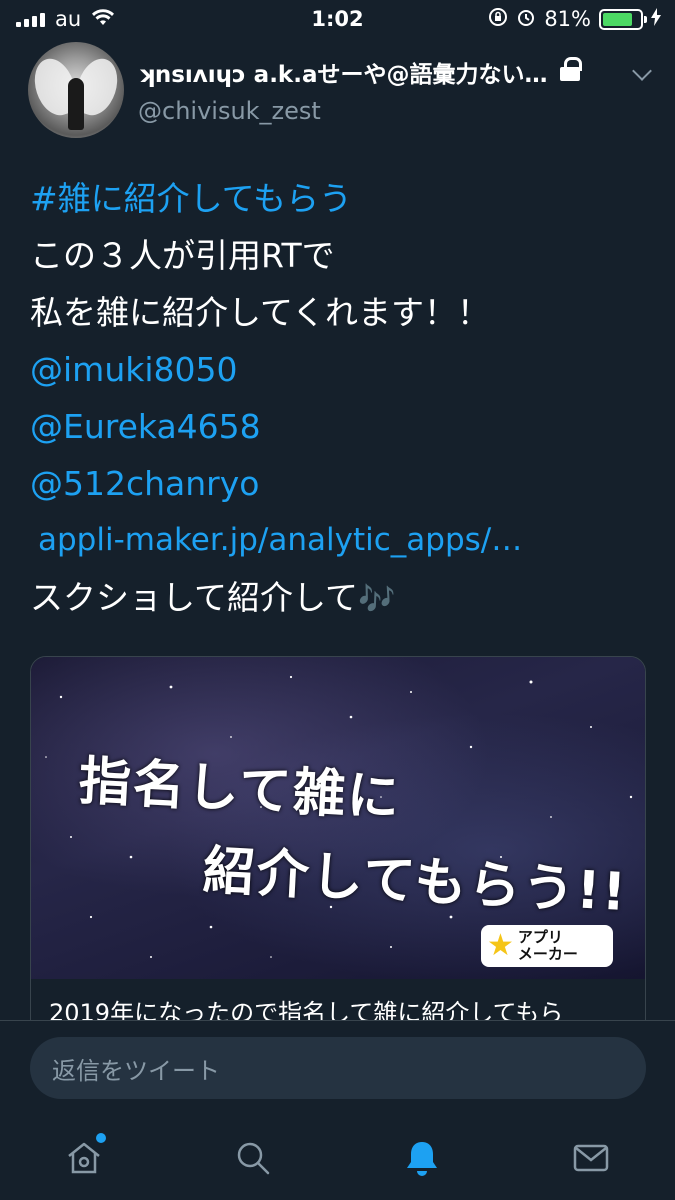 The height and width of the screenshot is (1200, 675). What do you see at coordinates (337, 19) in the screenshot?
I see `status-bar: au 1:02 81%` at bounding box center [337, 19].